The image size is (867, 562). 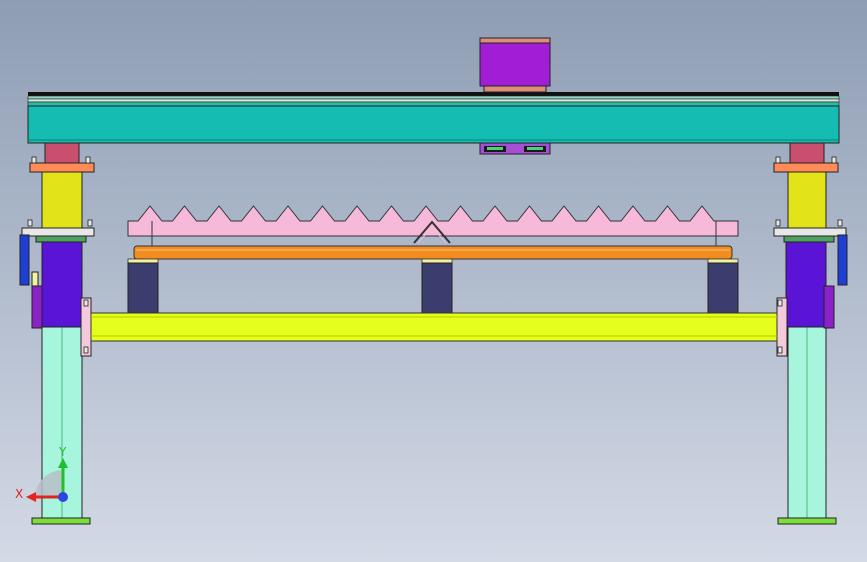 I want to click on left-bolt-strip, so click(x=61, y=239).